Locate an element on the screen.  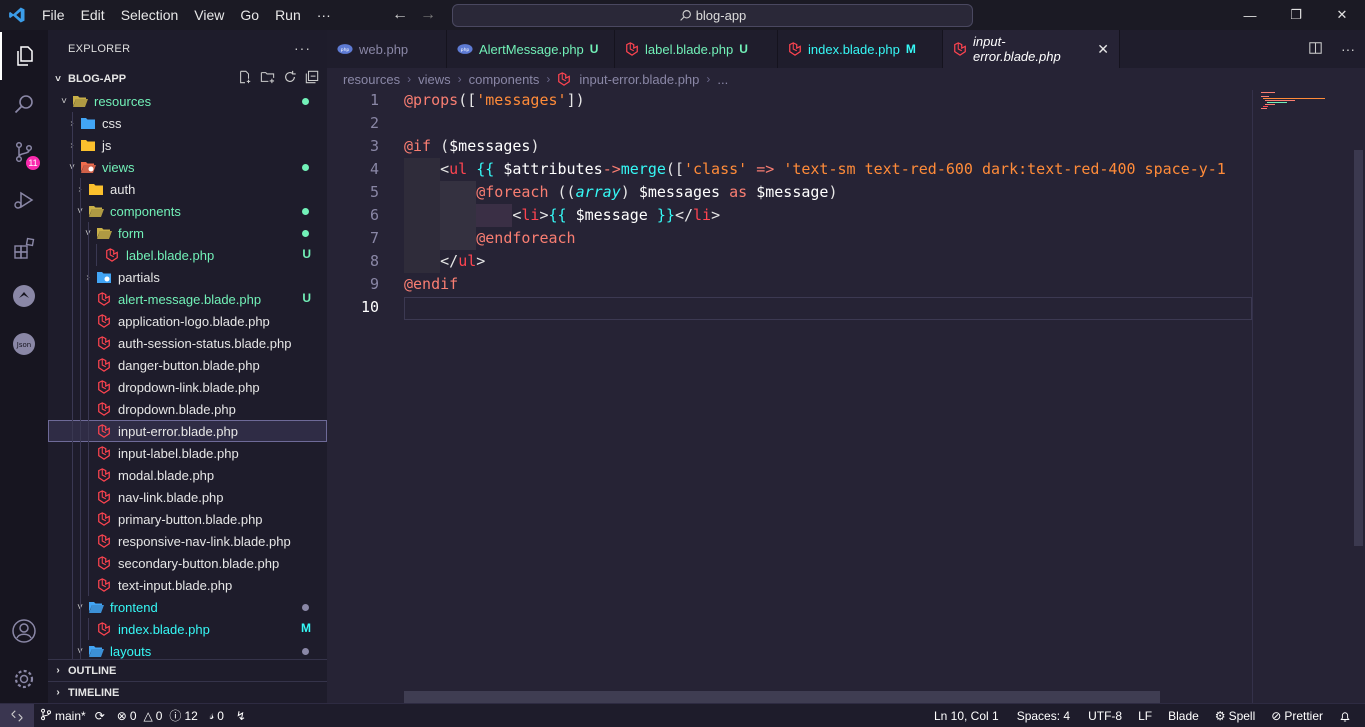
minimize-icon: — is located at coordinates (1250, 15).